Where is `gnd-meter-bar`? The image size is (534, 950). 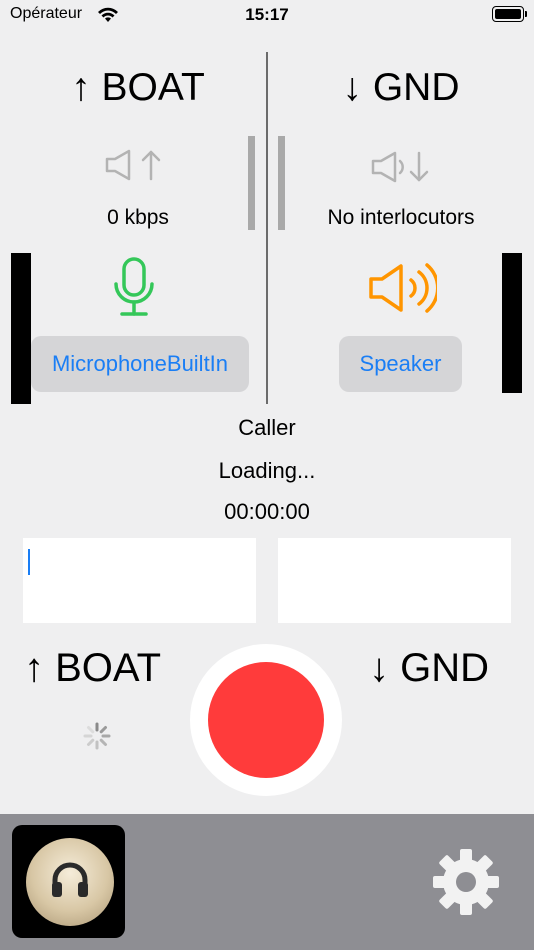
gnd-meter-bar is located at coordinates (512, 323).